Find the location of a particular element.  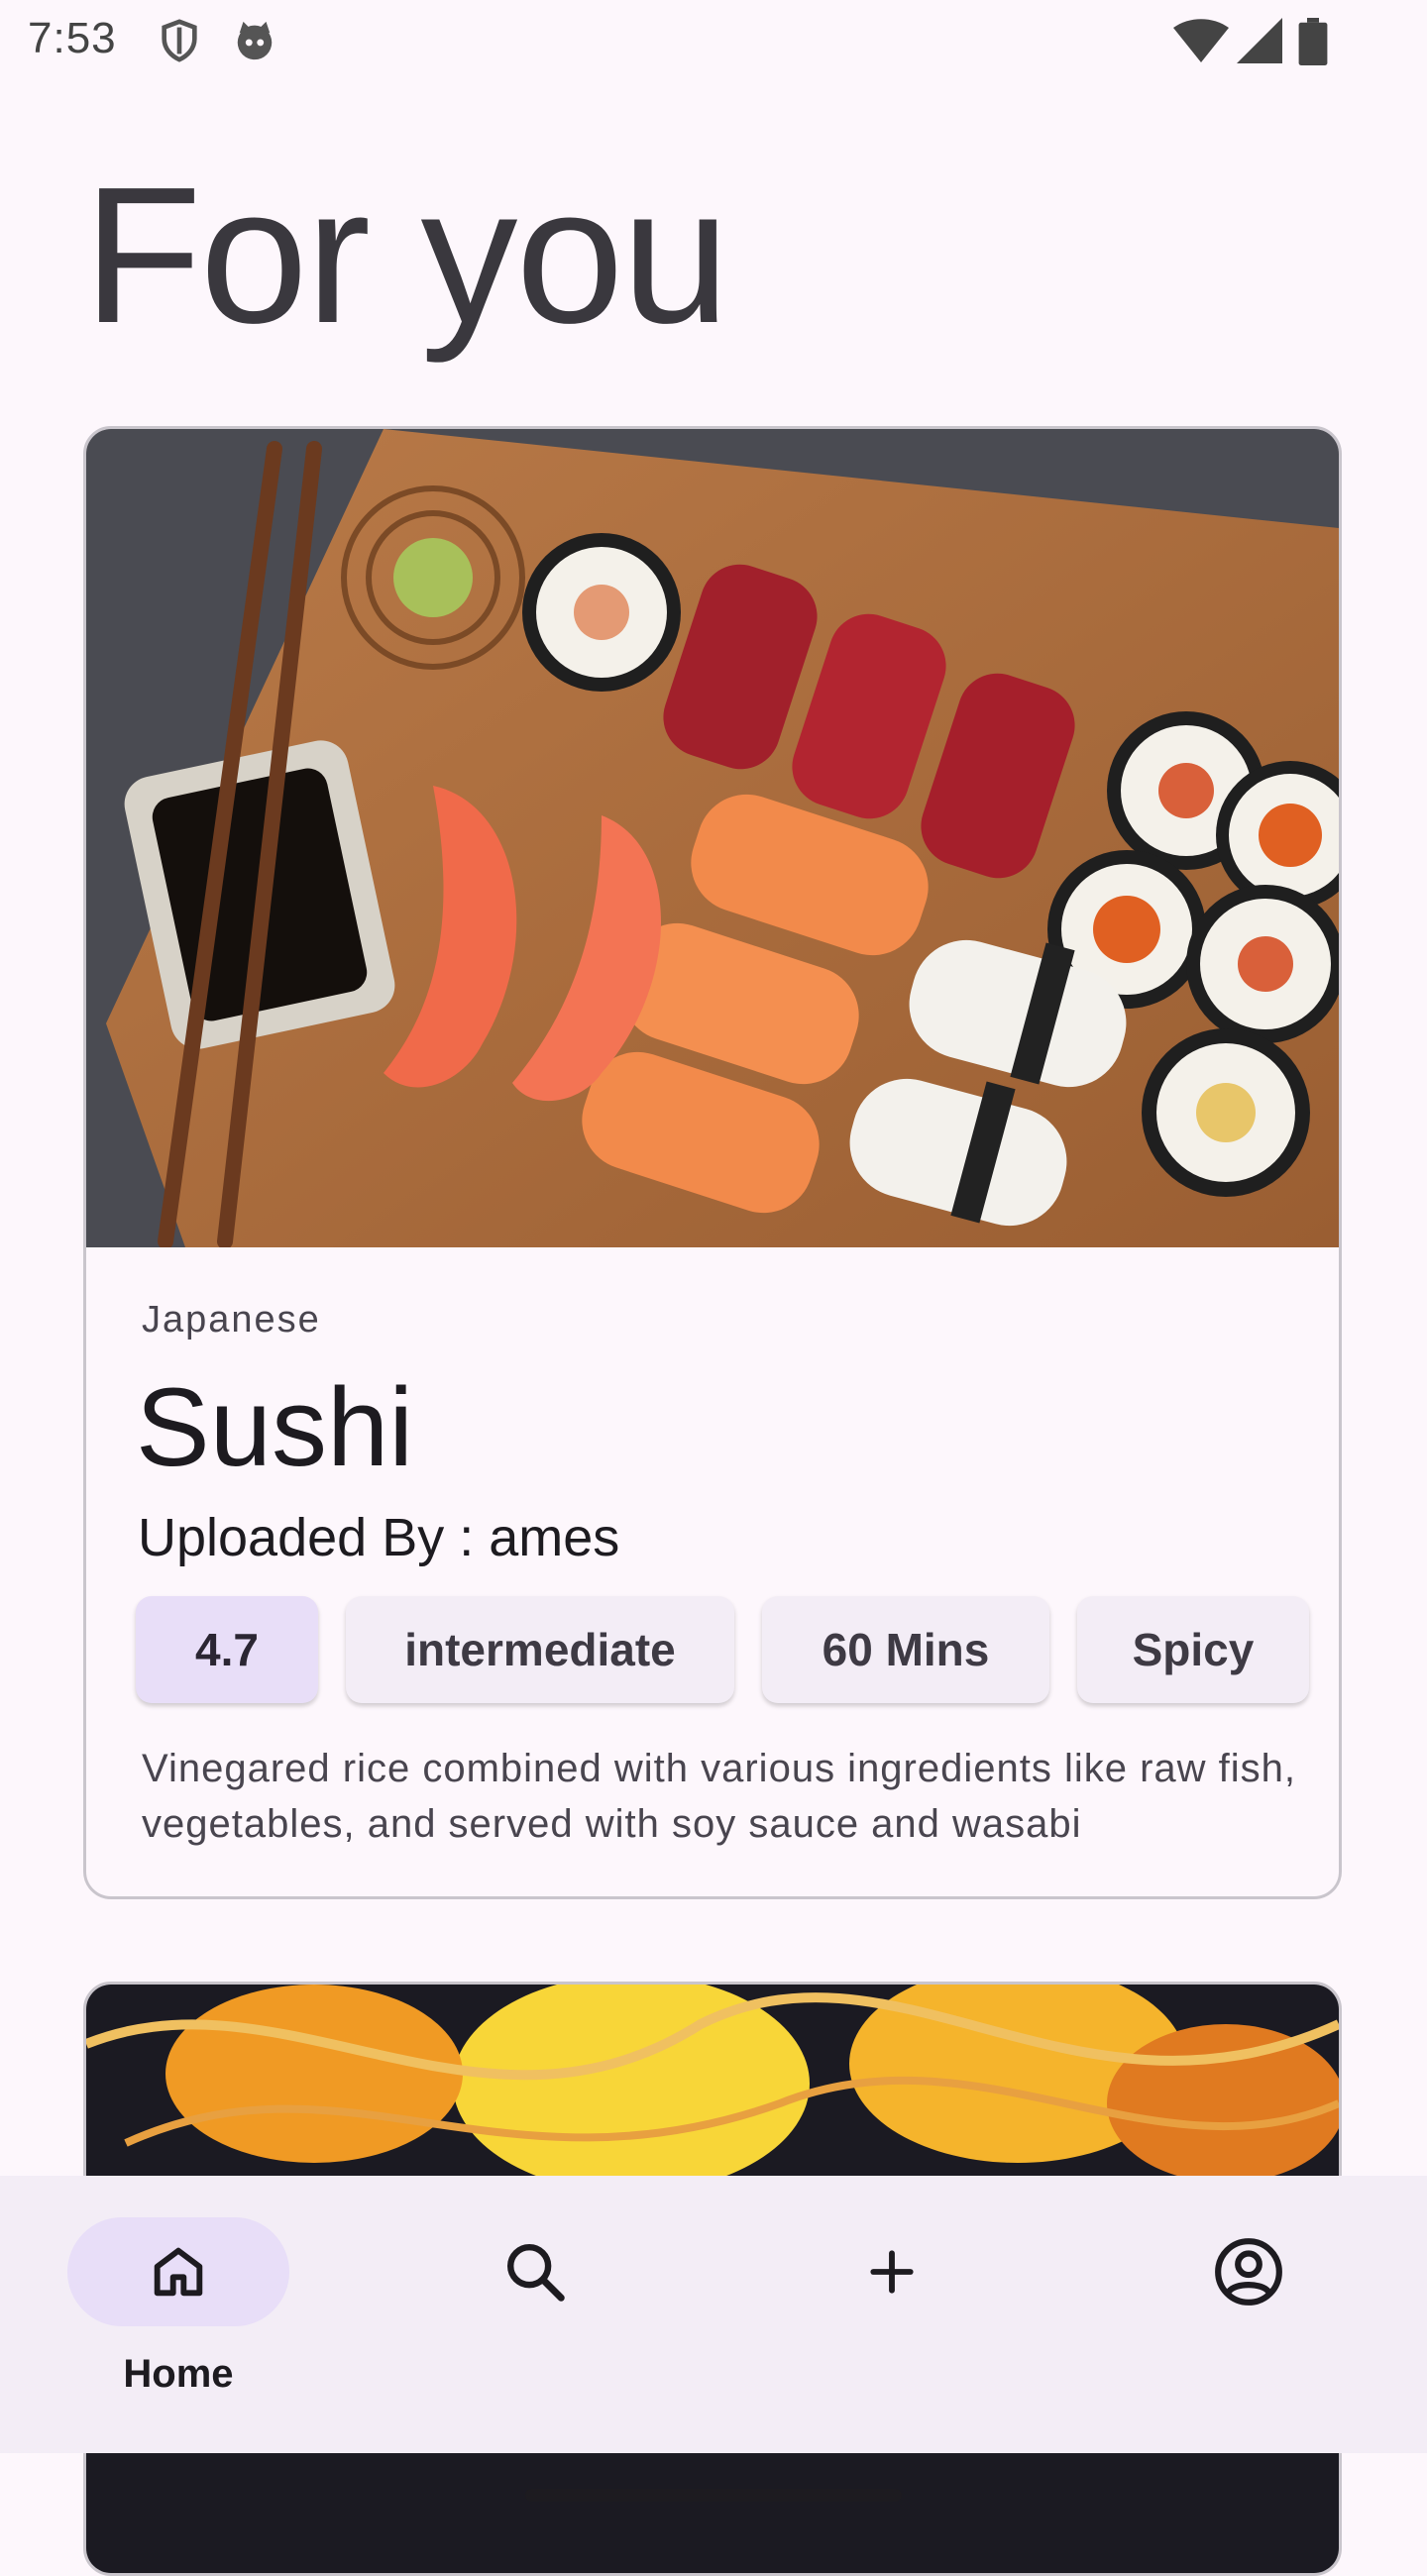

bottom-navigation: Home is located at coordinates (713, 2315).